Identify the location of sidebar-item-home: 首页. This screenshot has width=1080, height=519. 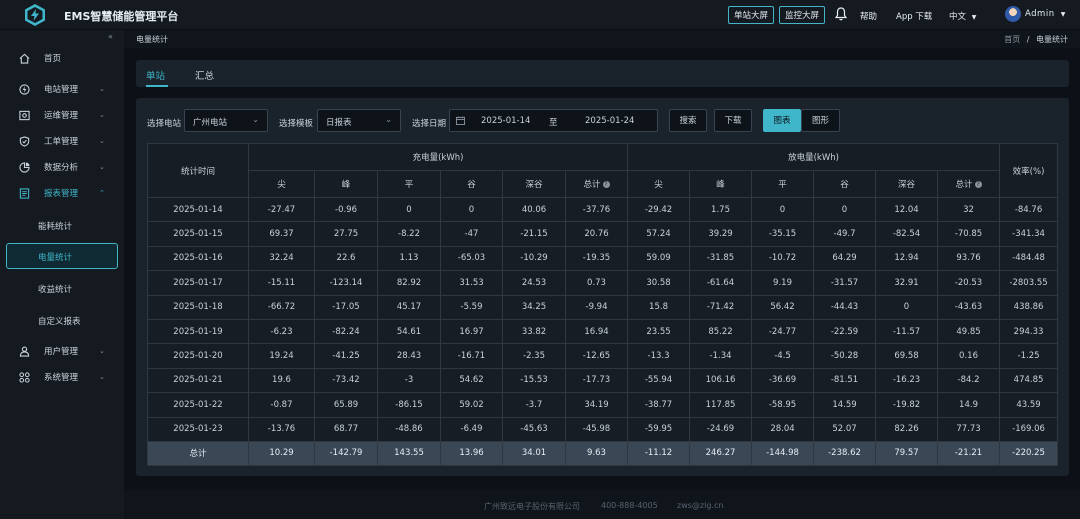
(62, 58).